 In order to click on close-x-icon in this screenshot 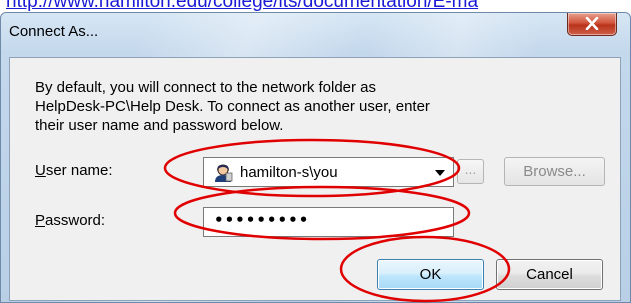, I will do `click(592, 23)`.